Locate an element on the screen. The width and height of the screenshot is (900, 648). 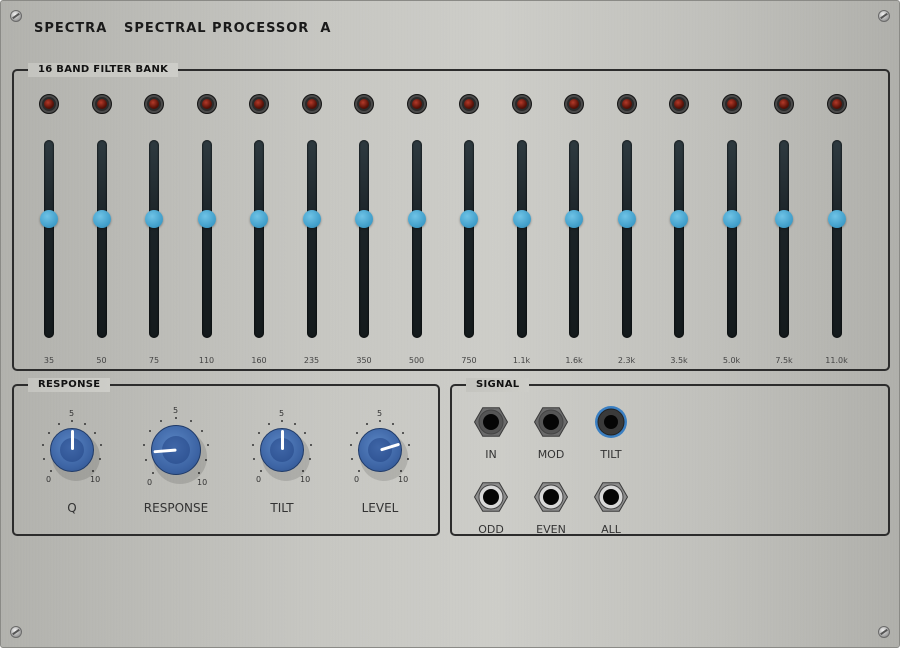
band-frequency-label: 75 is located at coordinates (154, 360).